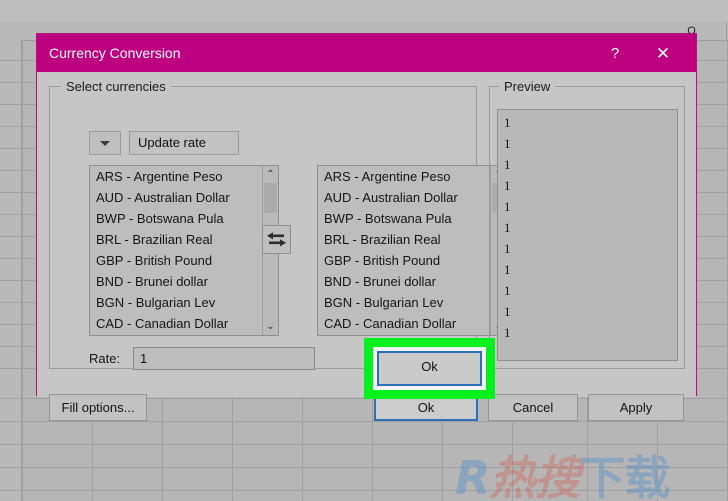 This screenshot has width=728, height=501. Describe the element at coordinates (663, 54) in the screenshot. I see `close-icon: ✕` at that location.